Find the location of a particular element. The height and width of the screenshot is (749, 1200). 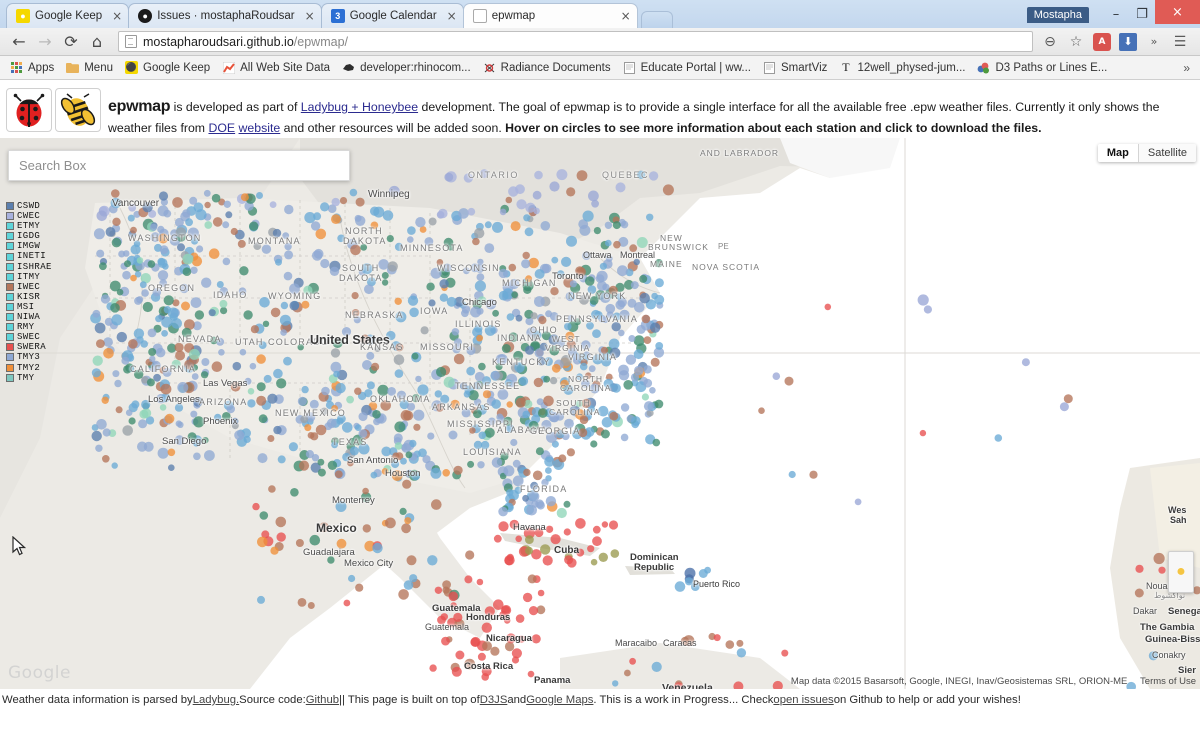

link-website: website is located at coordinates (260, 128).